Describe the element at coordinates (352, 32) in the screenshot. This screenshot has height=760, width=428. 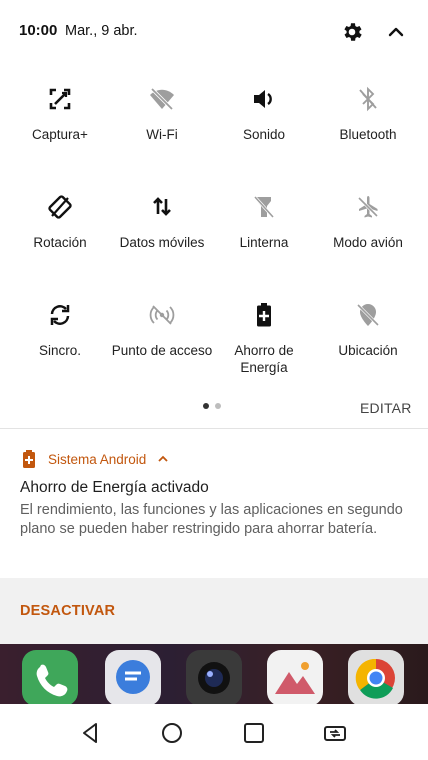
I see `settings-gear-icon` at that location.